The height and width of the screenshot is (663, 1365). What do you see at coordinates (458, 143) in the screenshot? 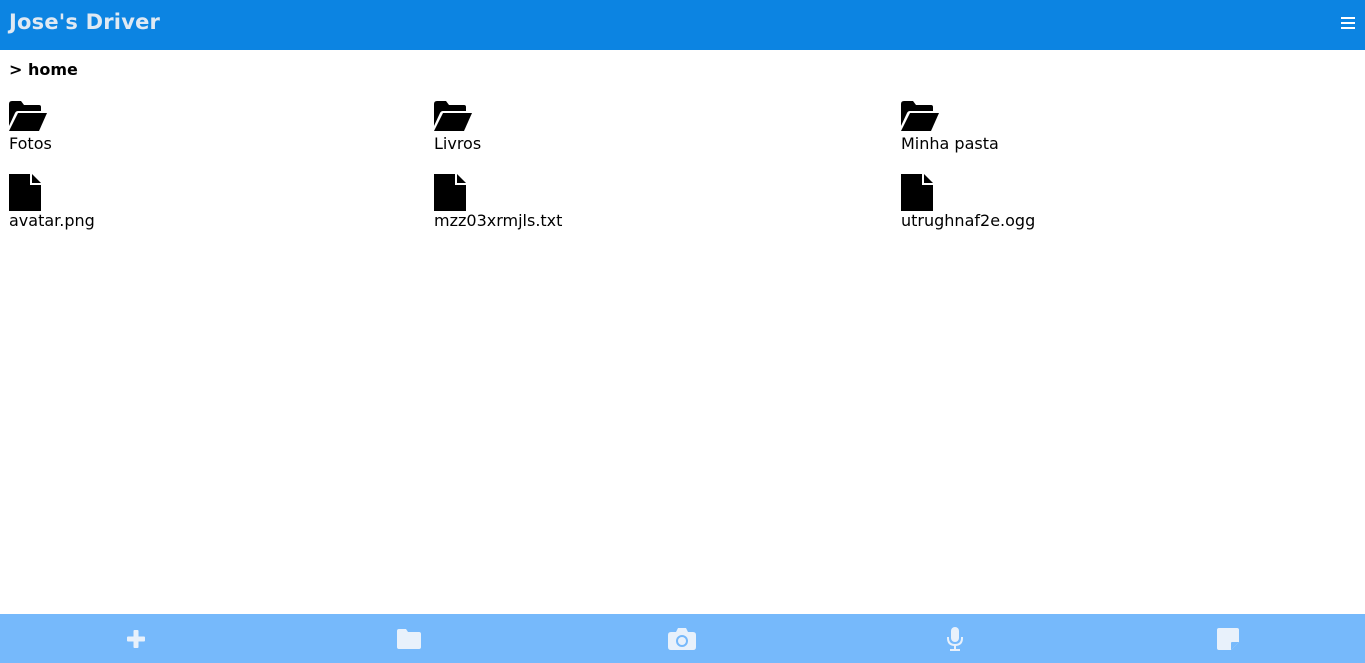
I see `folder-name: Livros` at bounding box center [458, 143].